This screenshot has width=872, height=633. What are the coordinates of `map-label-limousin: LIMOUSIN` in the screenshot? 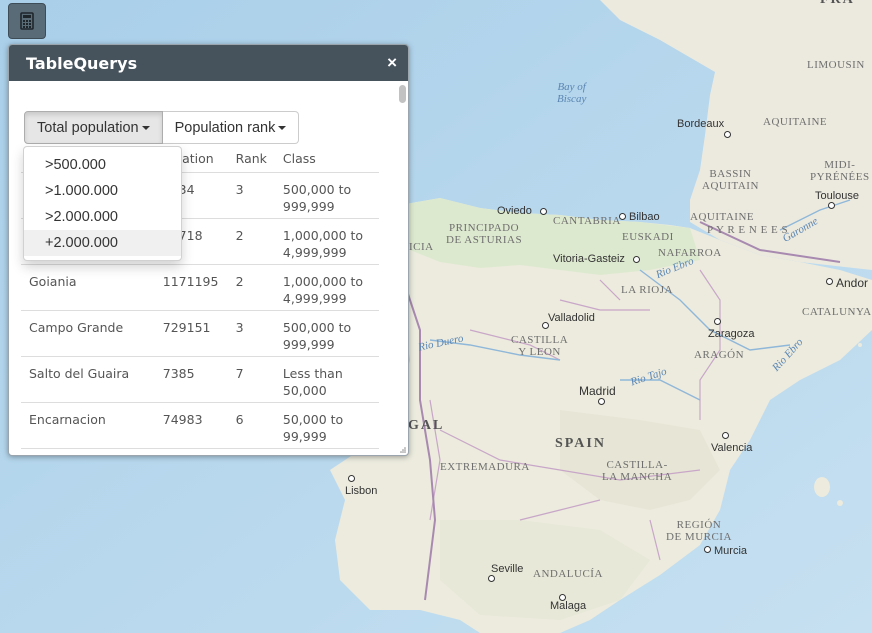 It's located at (836, 65).